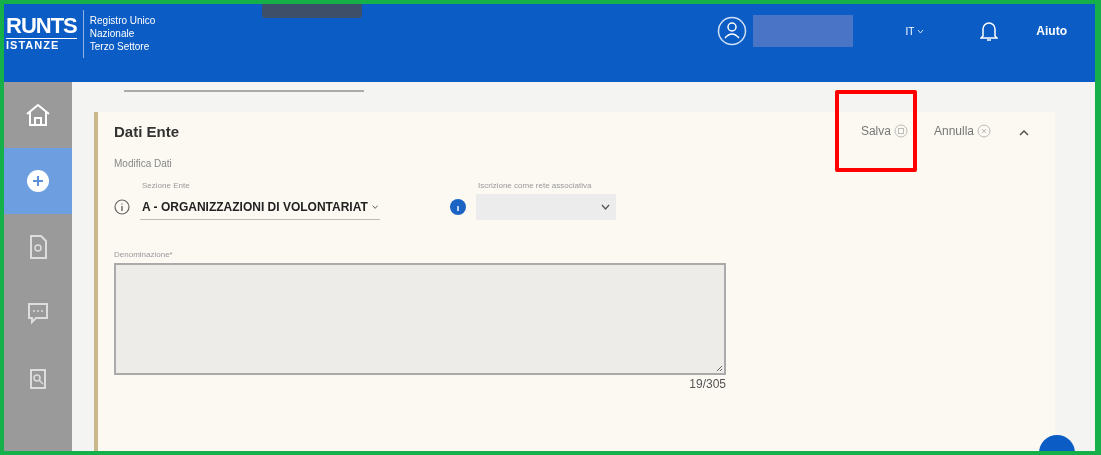 This screenshot has height=455, width=1101. What do you see at coordinates (707, 384) in the screenshot?
I see `character-counter: 19/305` at bounding box center [707, 384].